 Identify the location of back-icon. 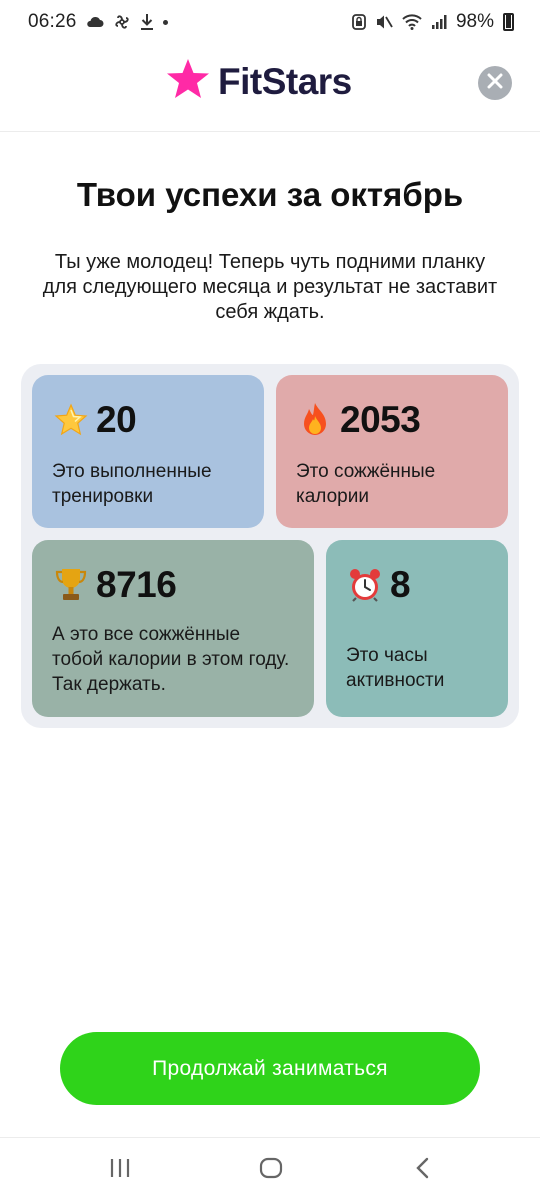
(423, 1170).